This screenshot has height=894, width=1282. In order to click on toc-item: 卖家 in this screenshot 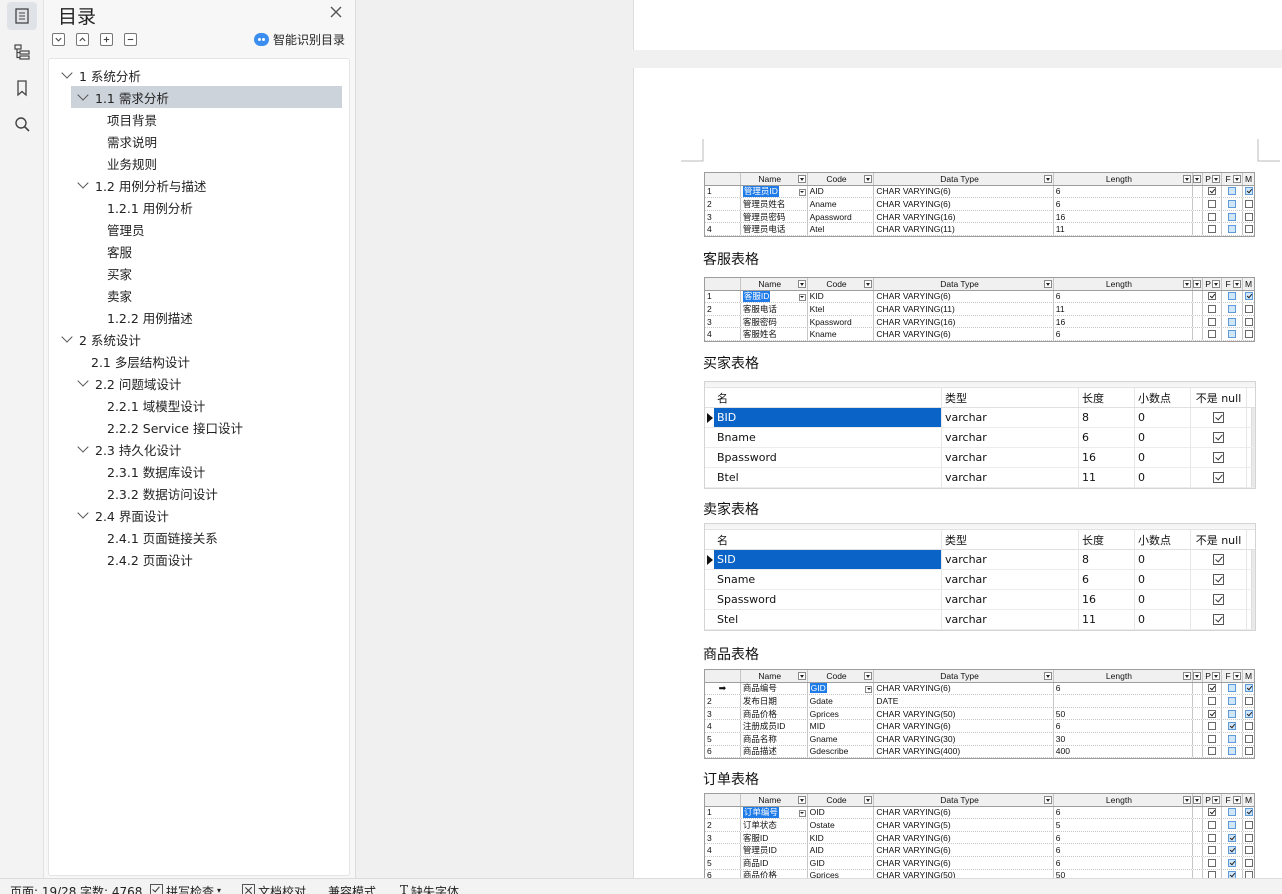, I will do `click(199, 295)`.